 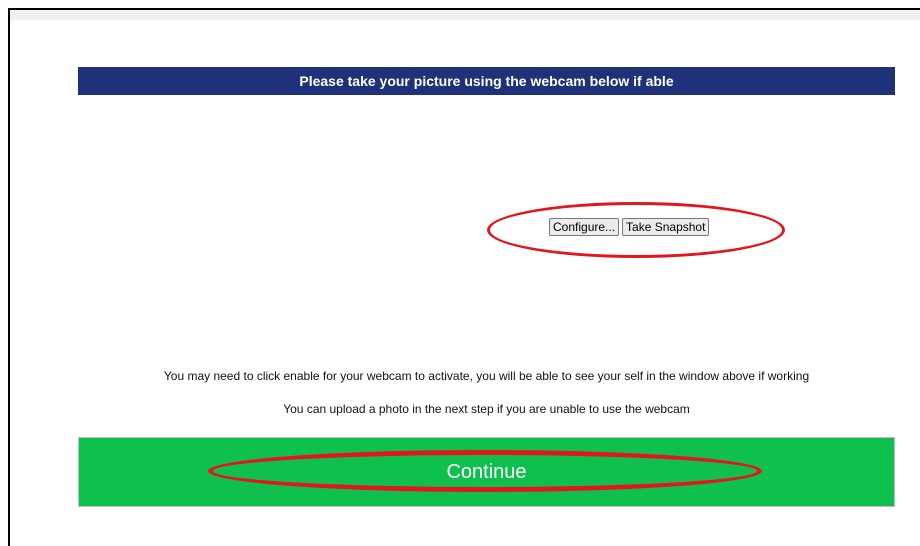 I want to click on webcam-controls: Configure... Take Snapshot, so click(x=629, y=227).